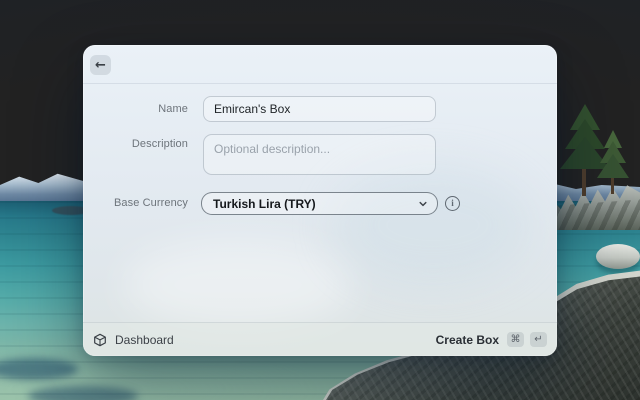 This screenshot has height=400, width=640. What do you see at coordinates (83, 393) in the screenshot?
I see `water-shadow` at bounding box center [83, 393].